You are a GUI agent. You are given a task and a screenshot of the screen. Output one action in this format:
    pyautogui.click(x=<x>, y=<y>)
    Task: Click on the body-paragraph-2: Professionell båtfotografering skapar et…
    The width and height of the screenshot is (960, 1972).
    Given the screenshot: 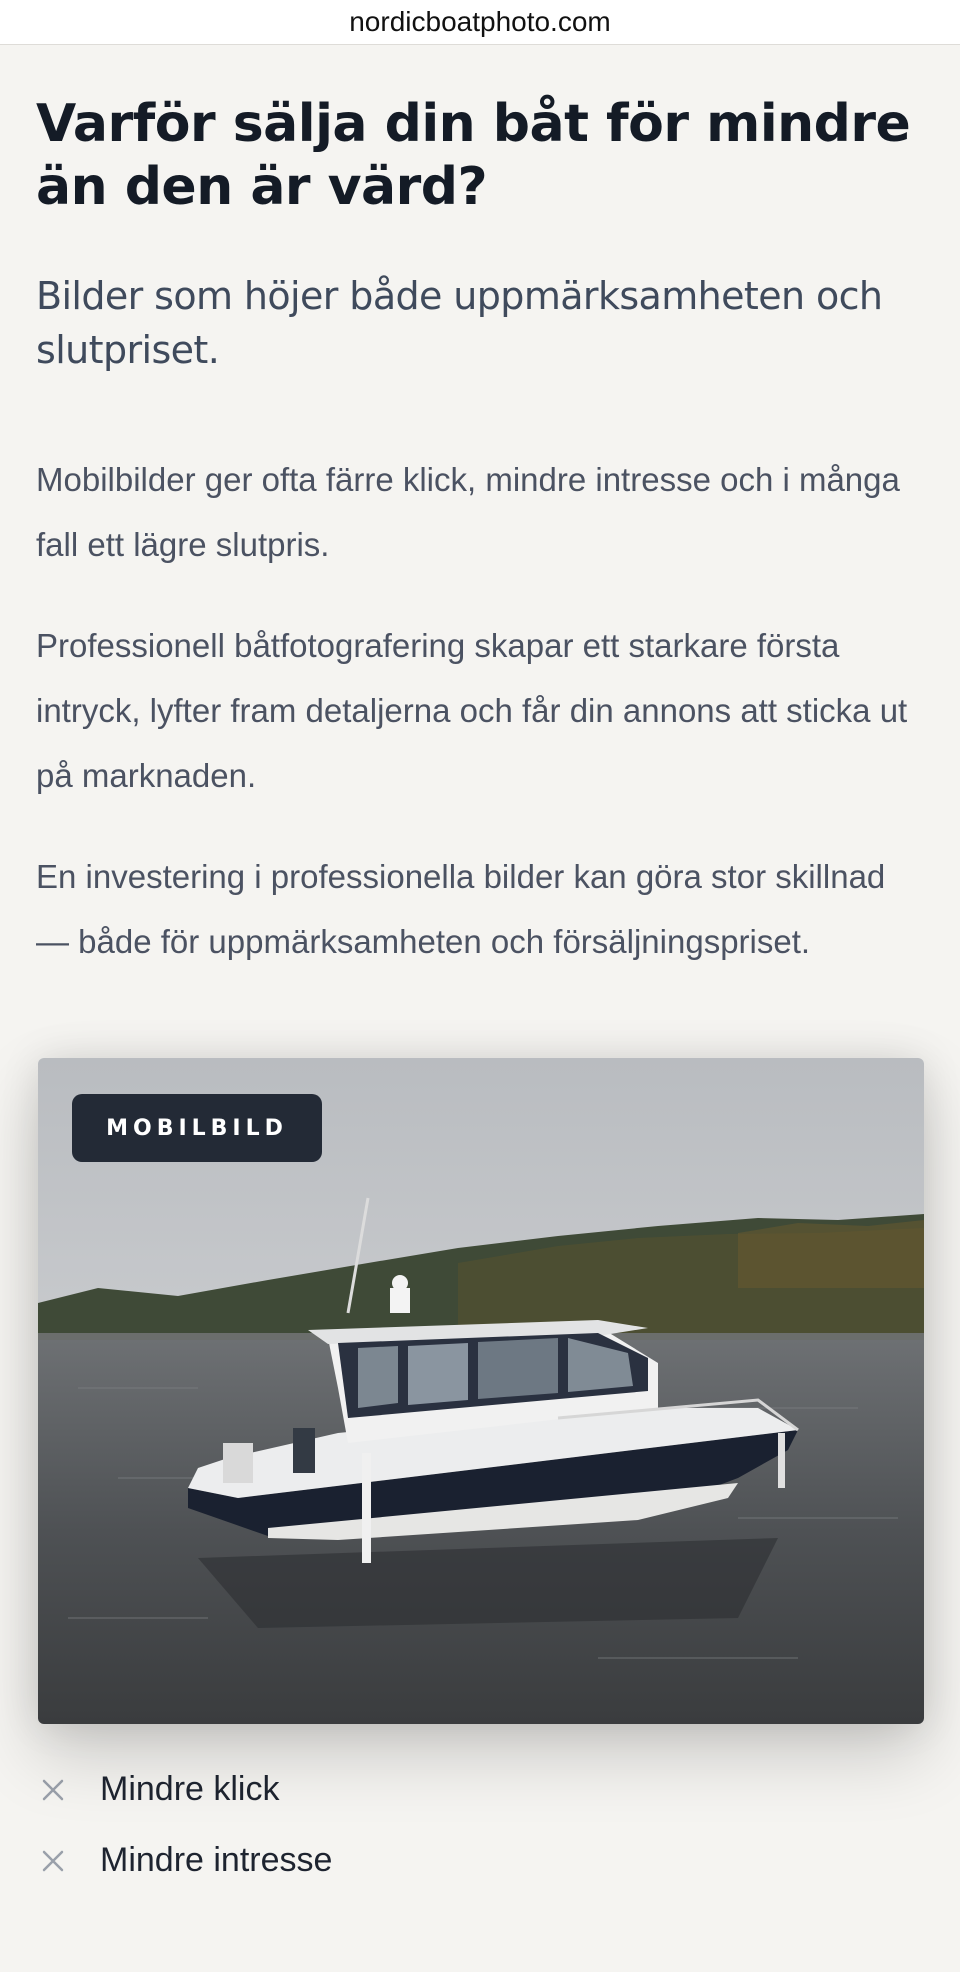 What is the action you would take?
    pyautogui.click(x=472, y=710)
    